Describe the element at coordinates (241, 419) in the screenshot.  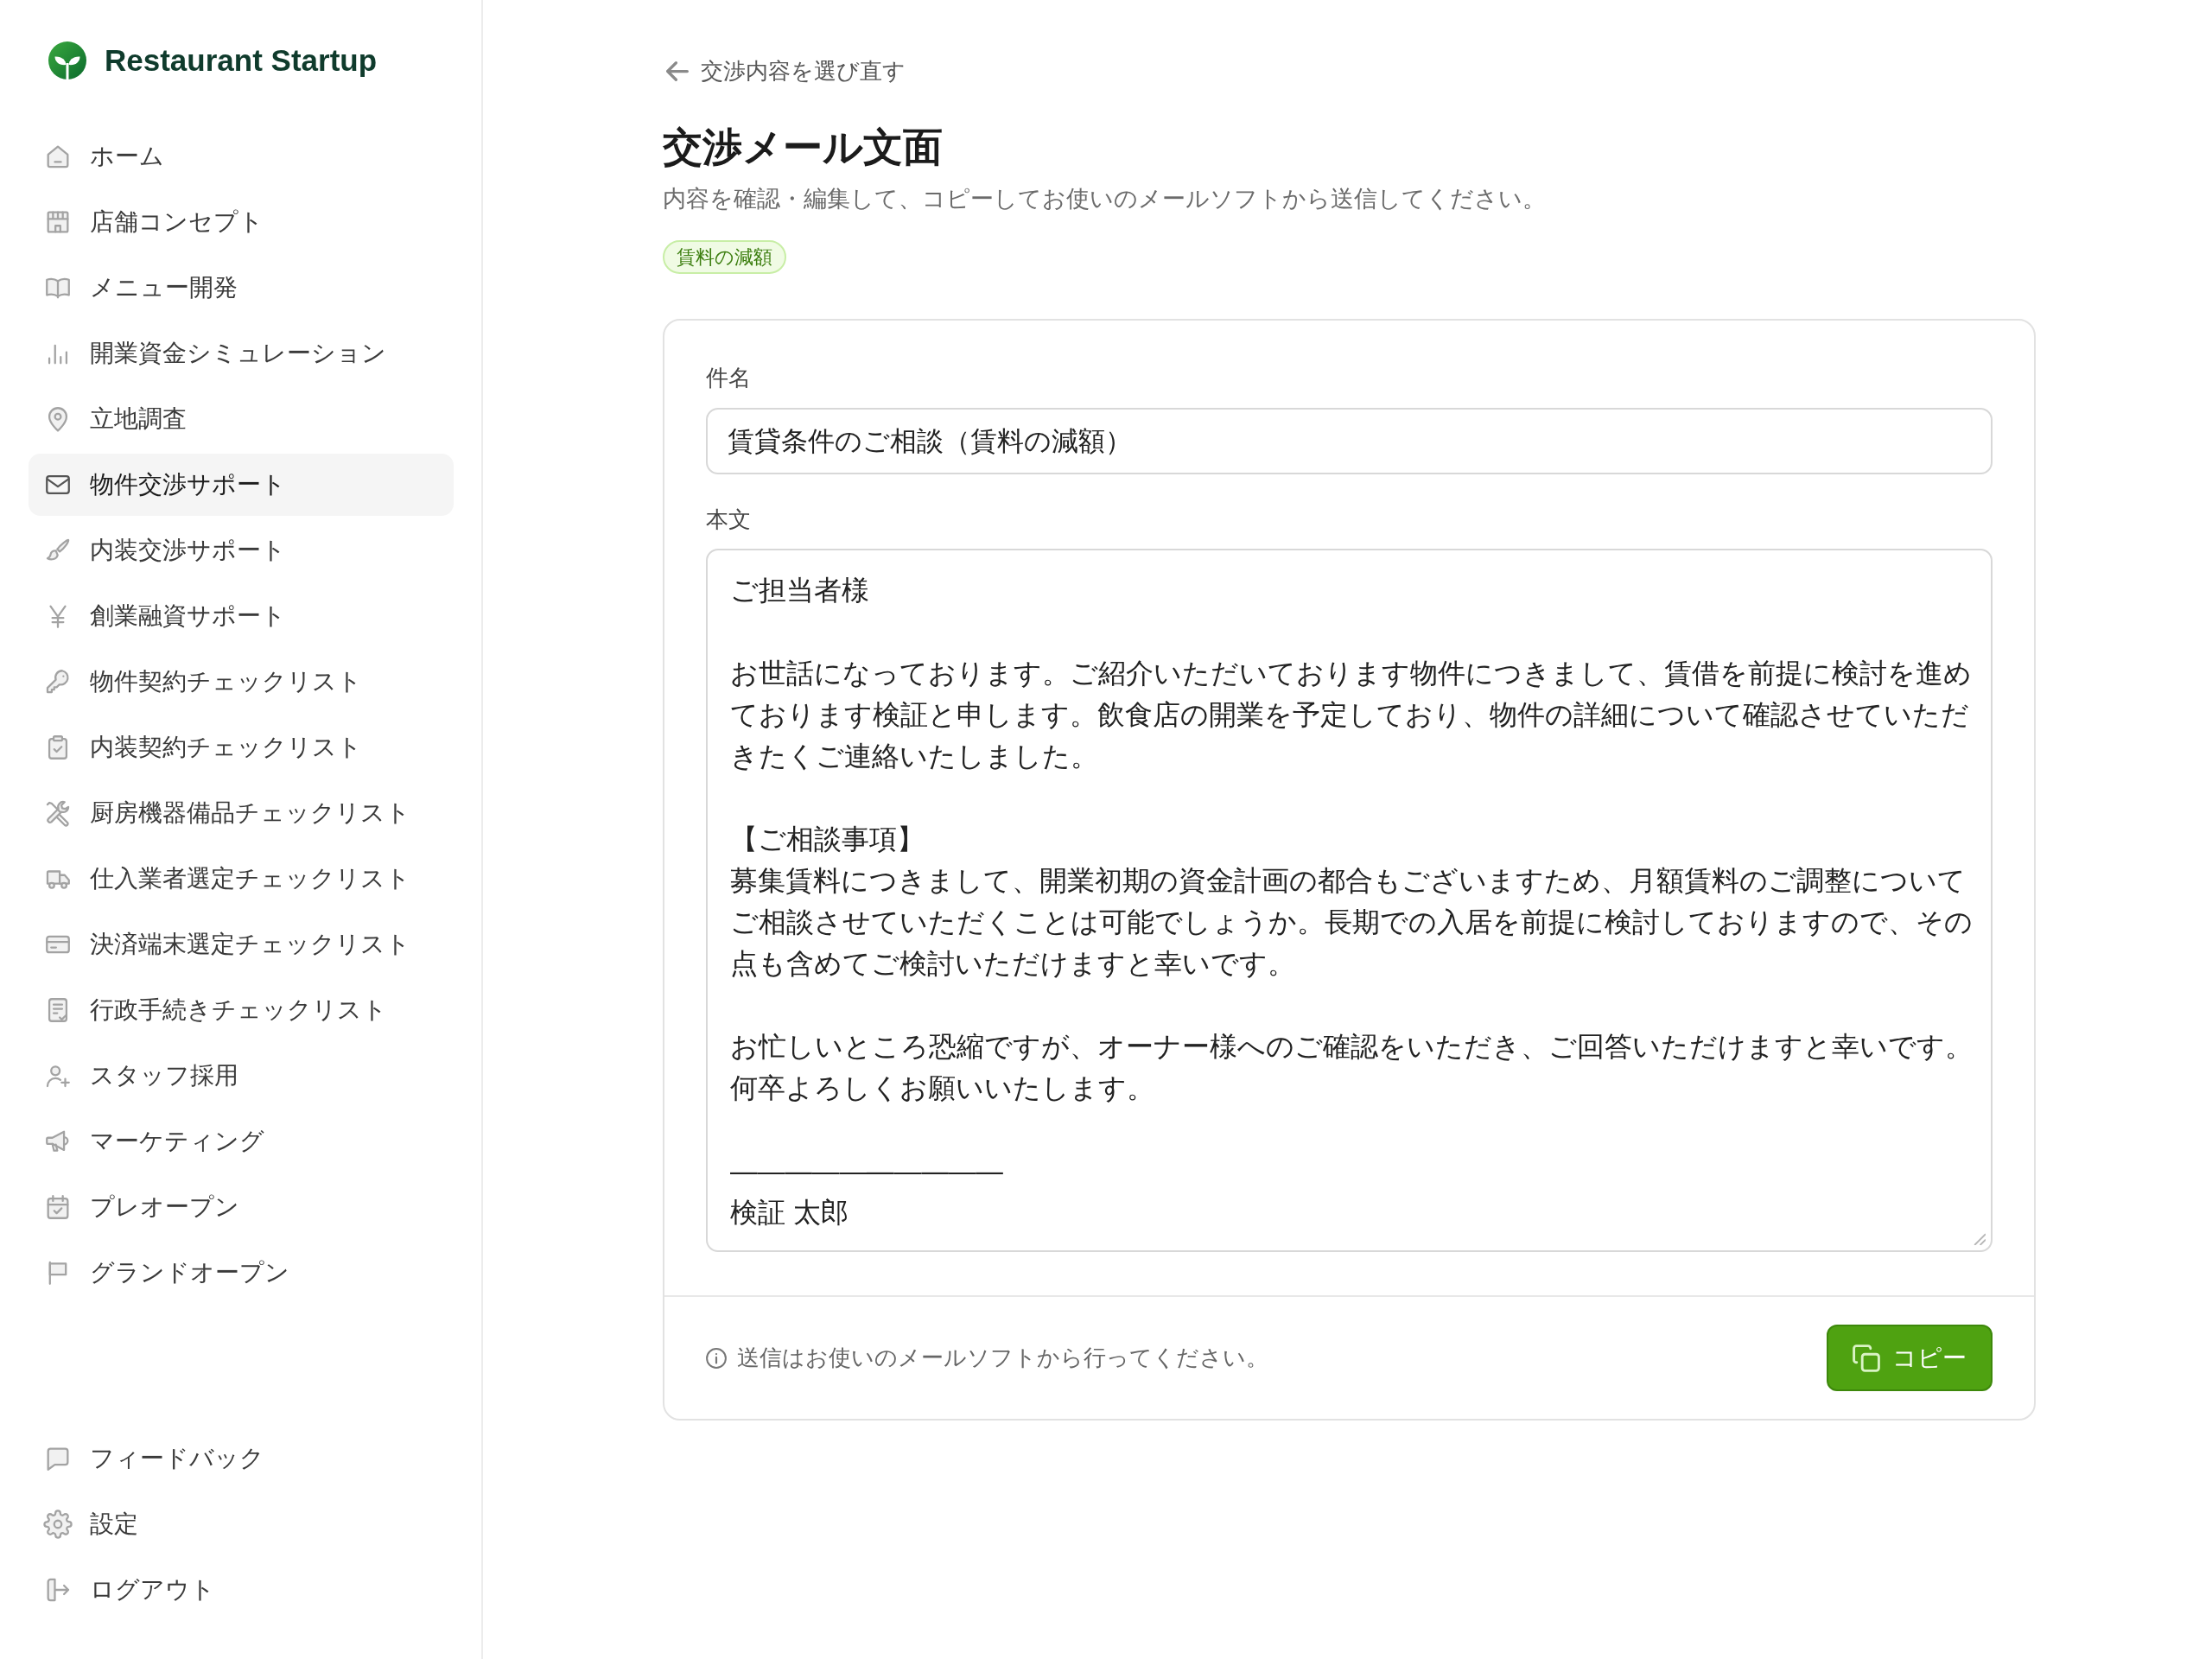
I see `sidebar-item: 立地調査` at that location.